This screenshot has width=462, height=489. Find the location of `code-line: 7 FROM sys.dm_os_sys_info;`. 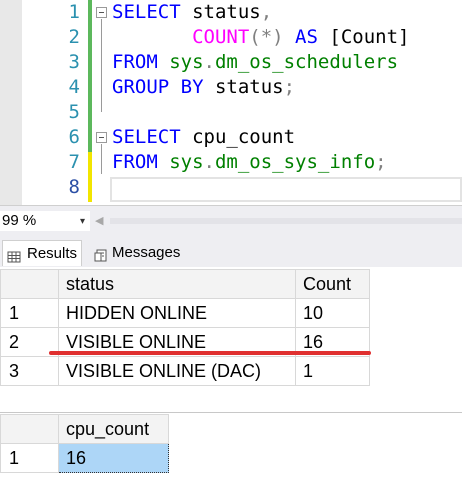

code-line: 7 FROM sys.dm_os_sys_info; is located at coordinates (231, 162).